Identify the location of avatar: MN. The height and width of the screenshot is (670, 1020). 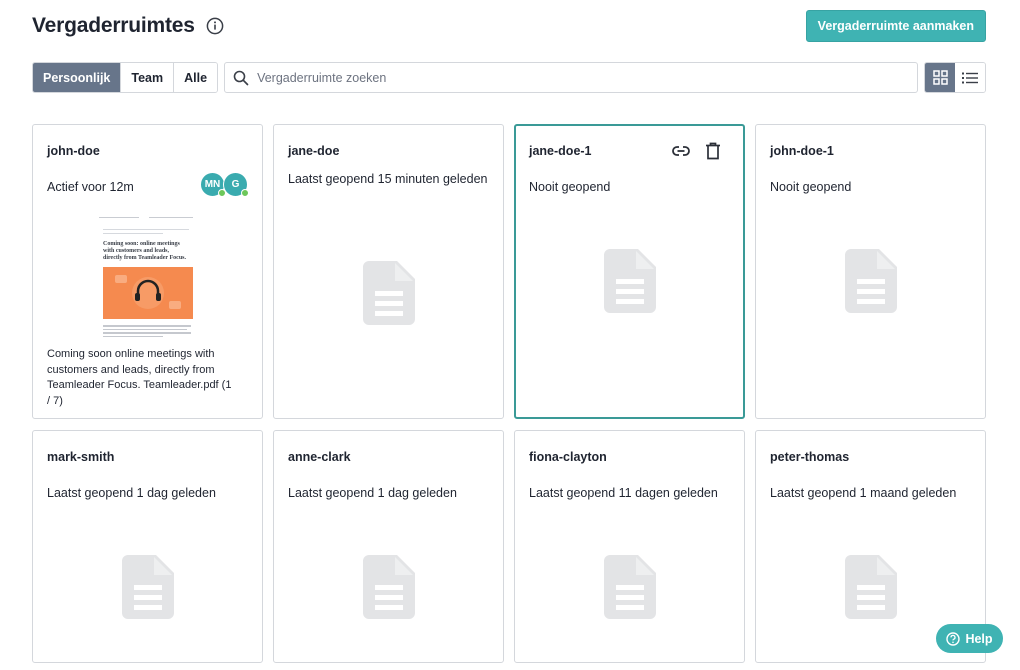
(213, 184).